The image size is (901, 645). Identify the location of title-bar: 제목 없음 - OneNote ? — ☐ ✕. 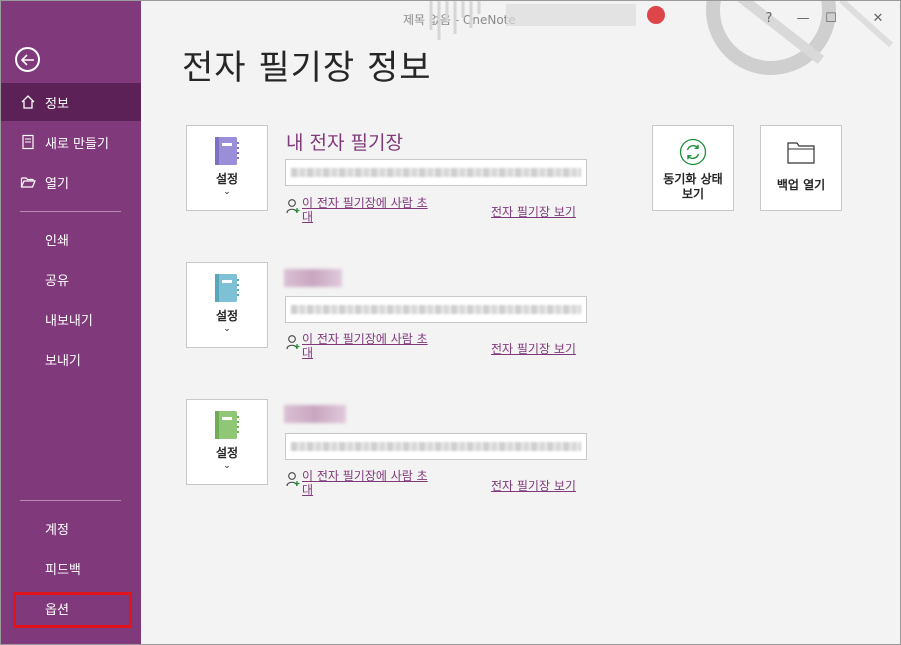
(521, 37).